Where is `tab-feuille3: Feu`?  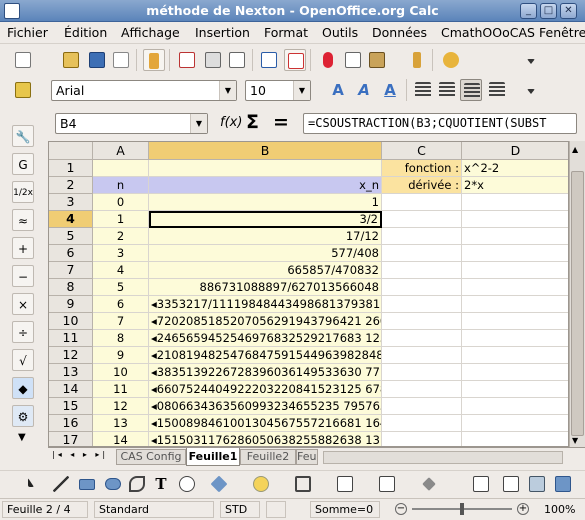 tab-feuille3: Feu is located at coordinates (307, 457).